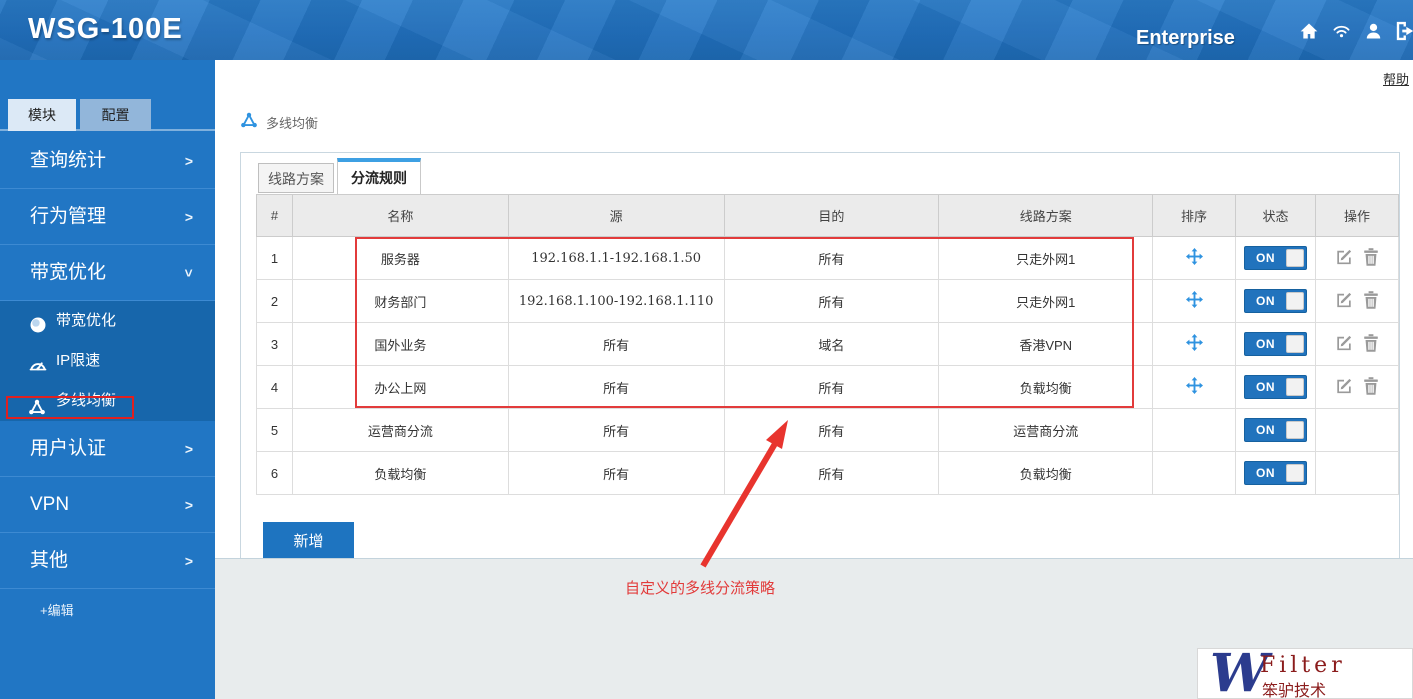 The height and width of the screenshot is (699, 1413). I want to click on cell-name: 运营商分流, so click(400, 430).